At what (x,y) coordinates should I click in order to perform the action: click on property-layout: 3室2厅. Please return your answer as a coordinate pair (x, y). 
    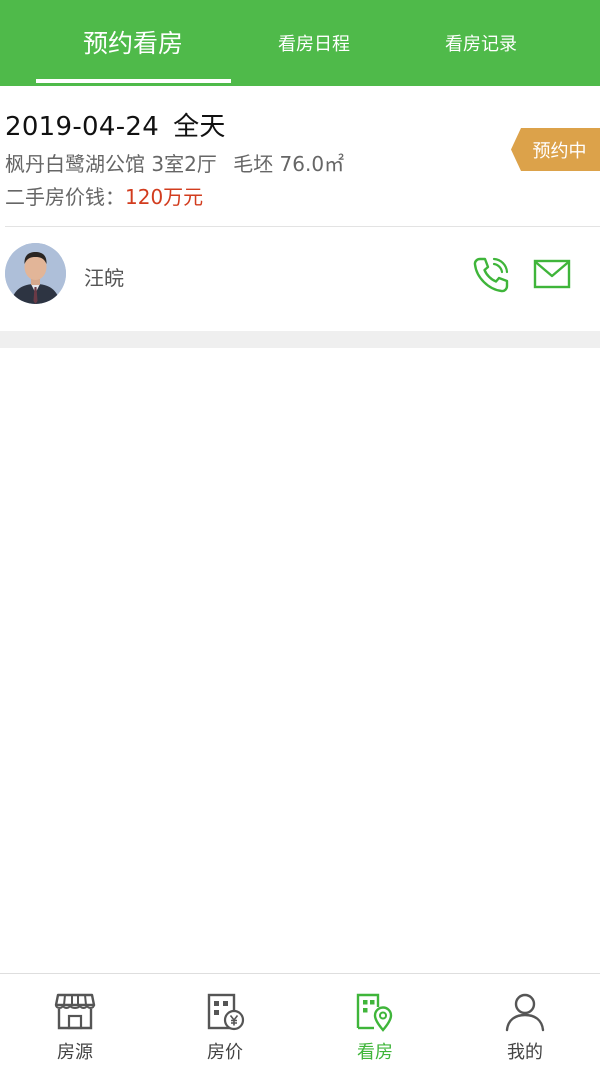
    Looking at the image, I should click on (184, 164).